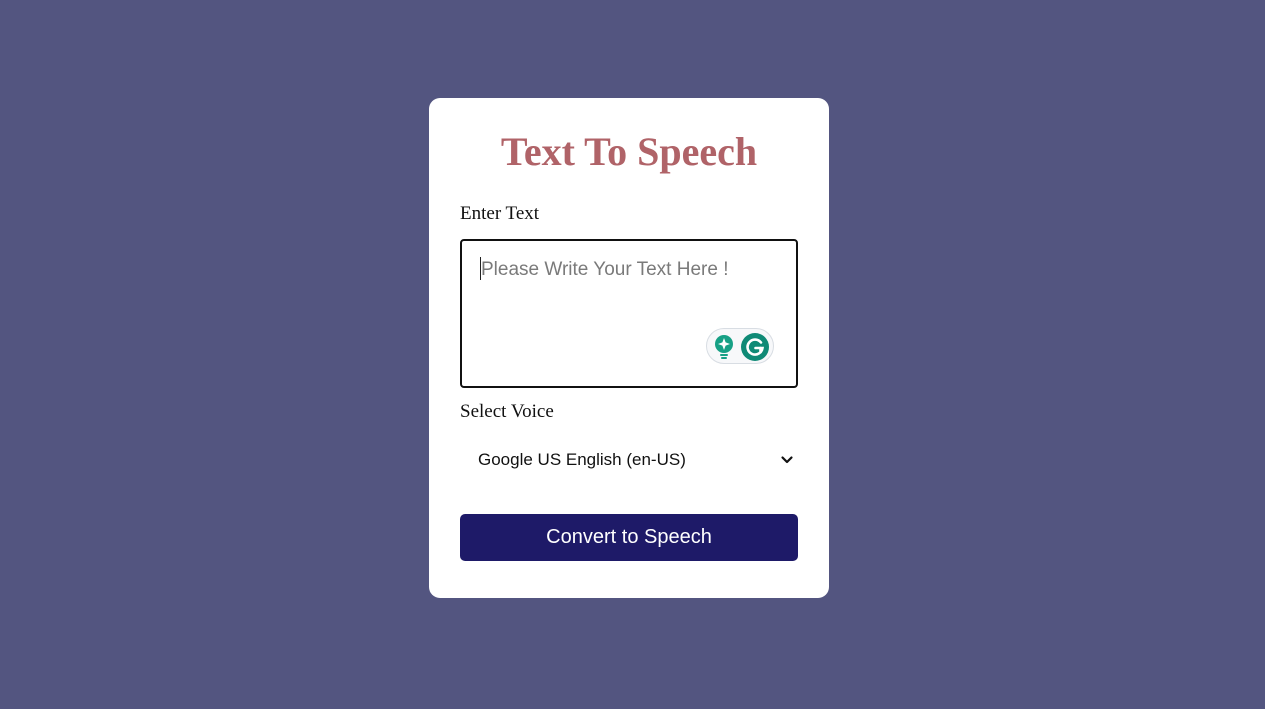 Image resolution: width=1265 pixels, height=709 pixels. Describe the element at coordinates (582, 459) in the screenshot. I see `voice-selected-value: Google US English (en-US)` at that location.